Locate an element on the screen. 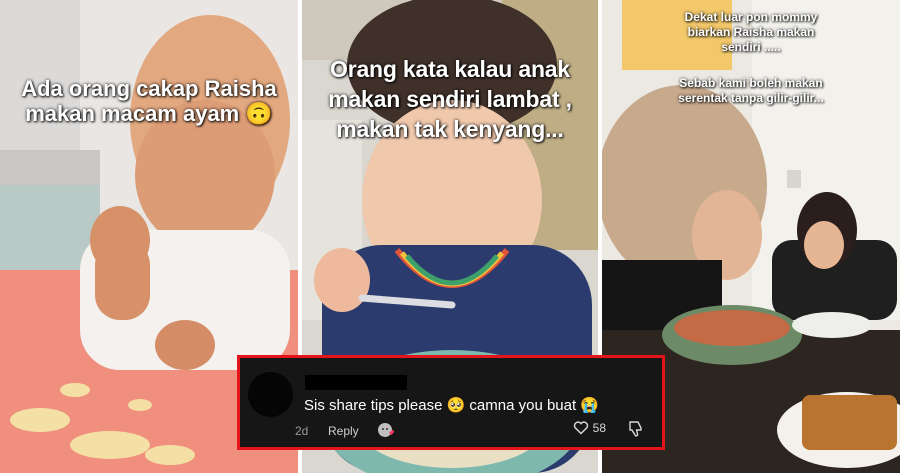 This screenshot has width=900, height=473. caption-line: Ada orang cakap Raisha is located at coordinates (149, 88).